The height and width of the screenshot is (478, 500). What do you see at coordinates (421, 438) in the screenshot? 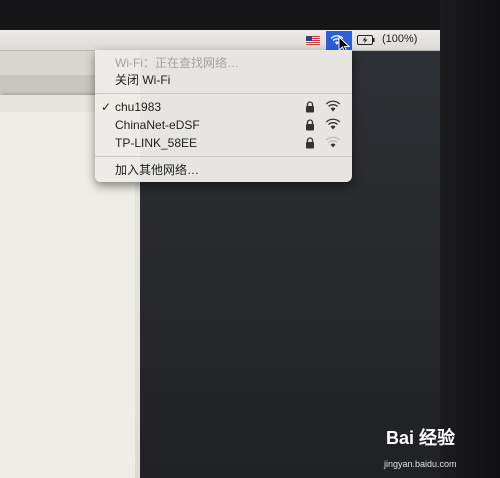
I see `watermark-logo: Bai 经验` at bounding box center [421, 438].